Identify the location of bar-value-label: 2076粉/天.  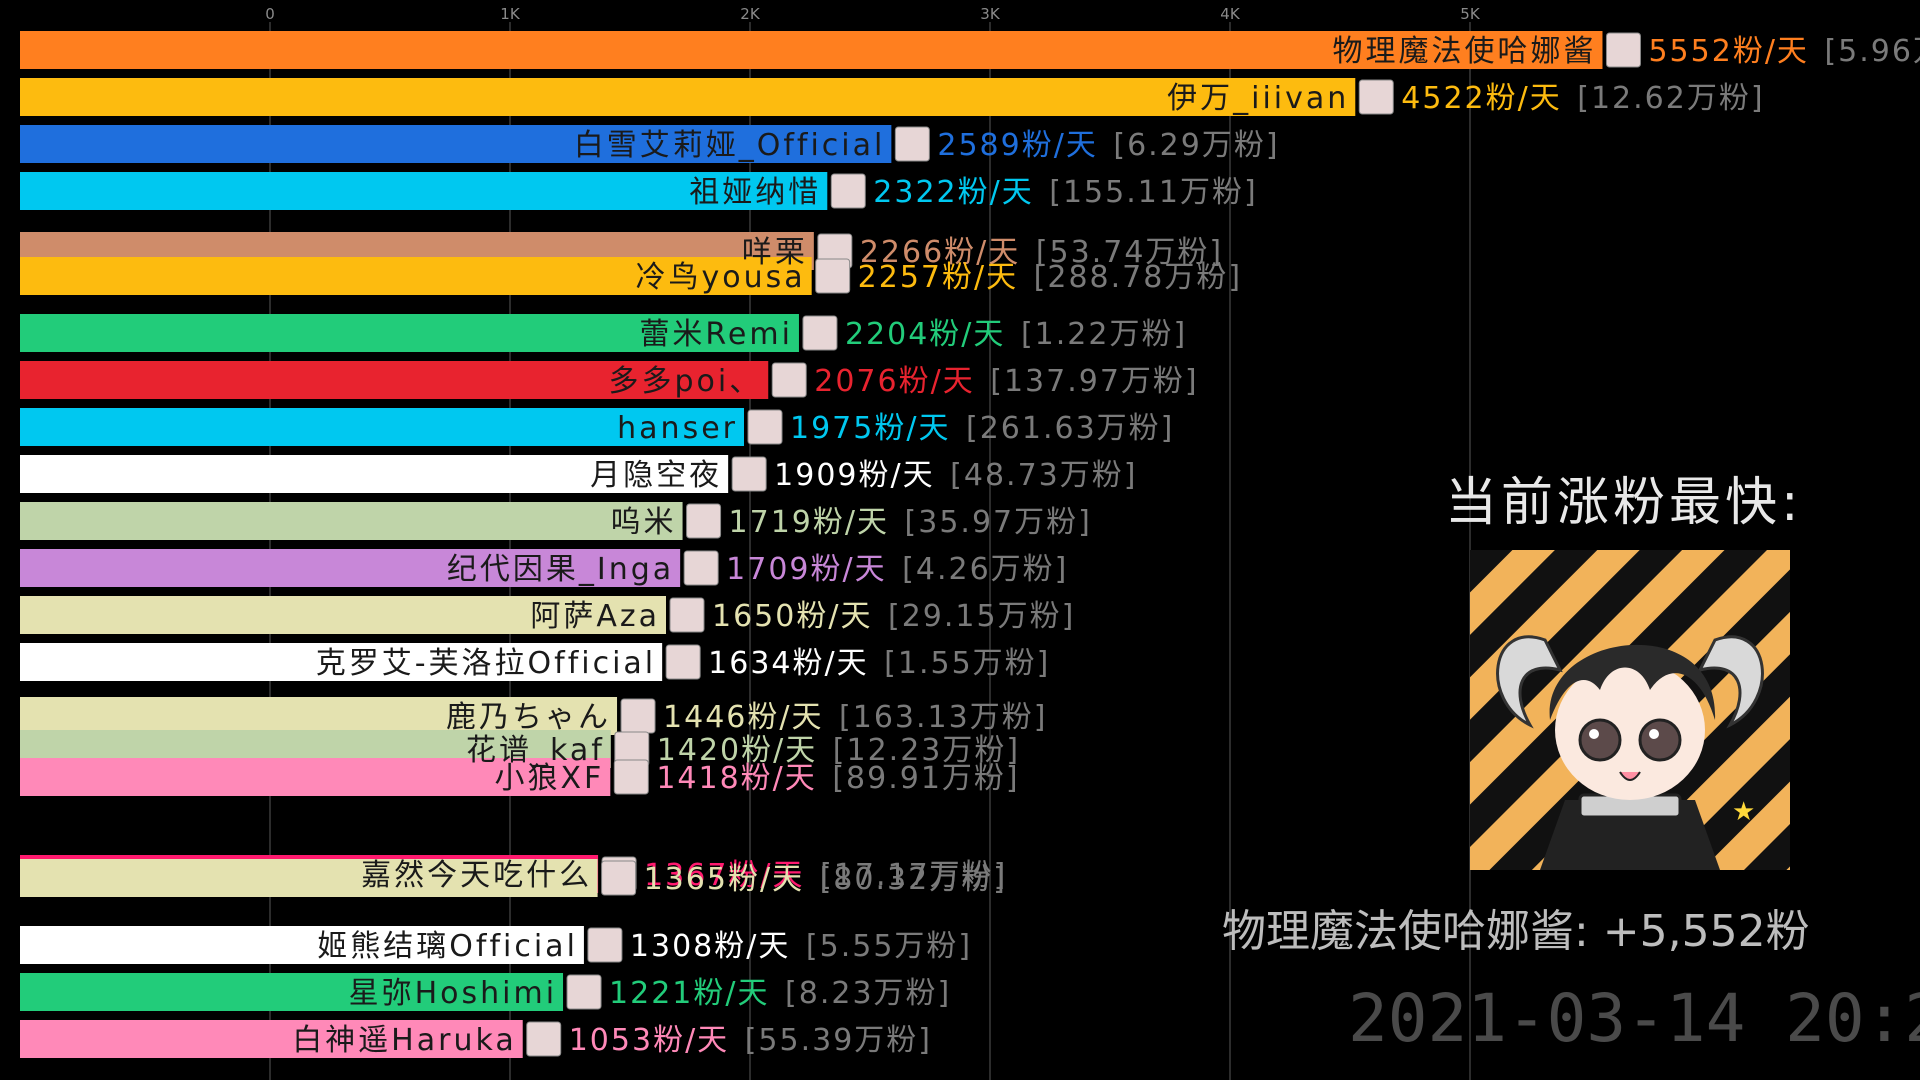
(894, 381).